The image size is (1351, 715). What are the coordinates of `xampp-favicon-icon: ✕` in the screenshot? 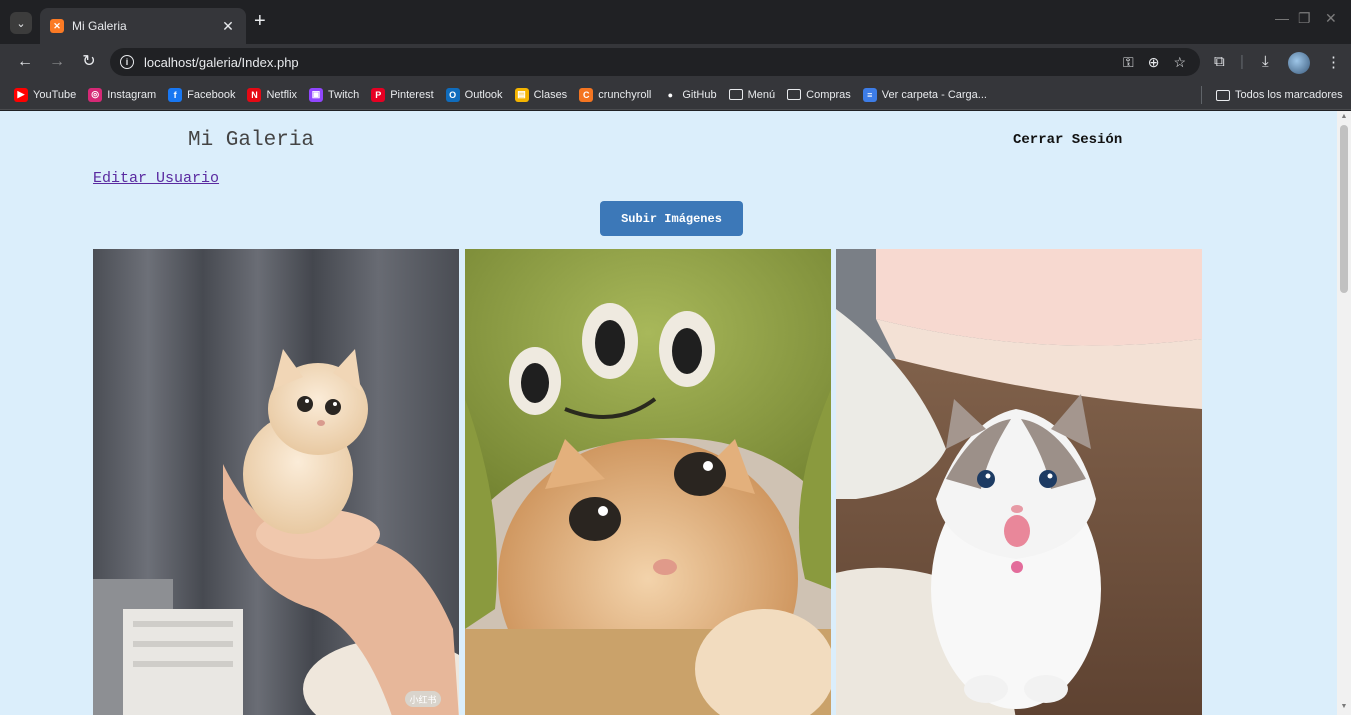 It's located at (57, 26).